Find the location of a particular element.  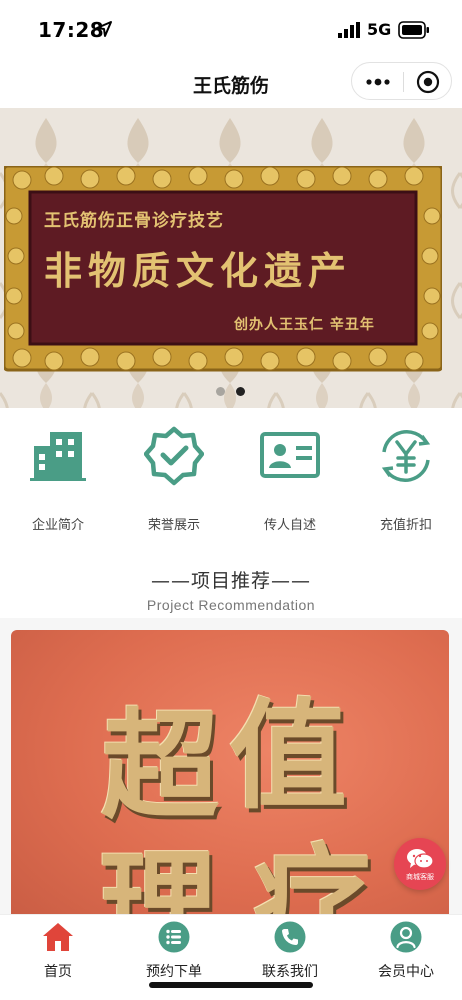

home-indicator is located at coordinates (231, 985).